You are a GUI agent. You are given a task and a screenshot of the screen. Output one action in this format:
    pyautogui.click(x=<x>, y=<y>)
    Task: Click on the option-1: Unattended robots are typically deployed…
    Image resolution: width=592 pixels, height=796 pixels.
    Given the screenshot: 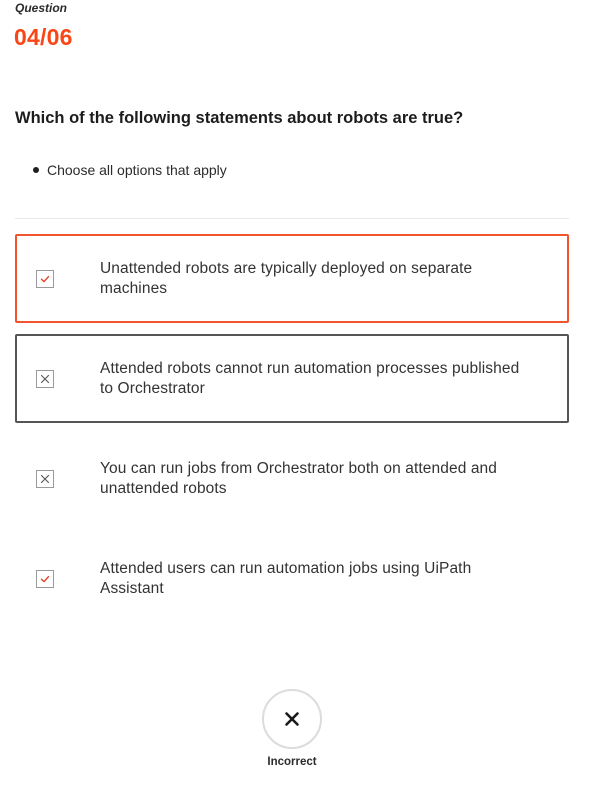 What is the action you would take?
    pyautogui.click(x=292, y=278)
    